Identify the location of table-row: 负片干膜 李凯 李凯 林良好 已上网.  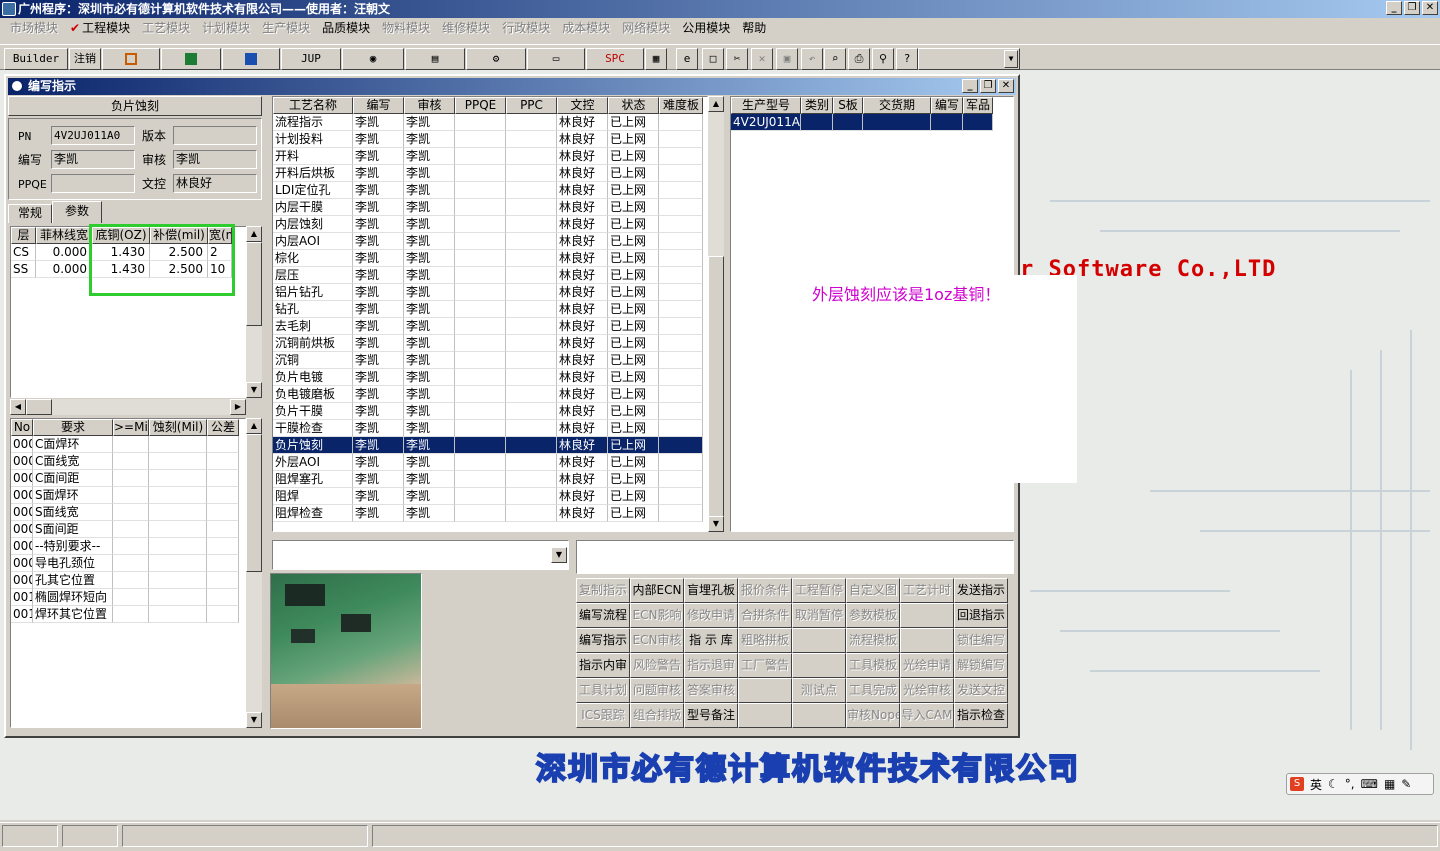
(490, 411).